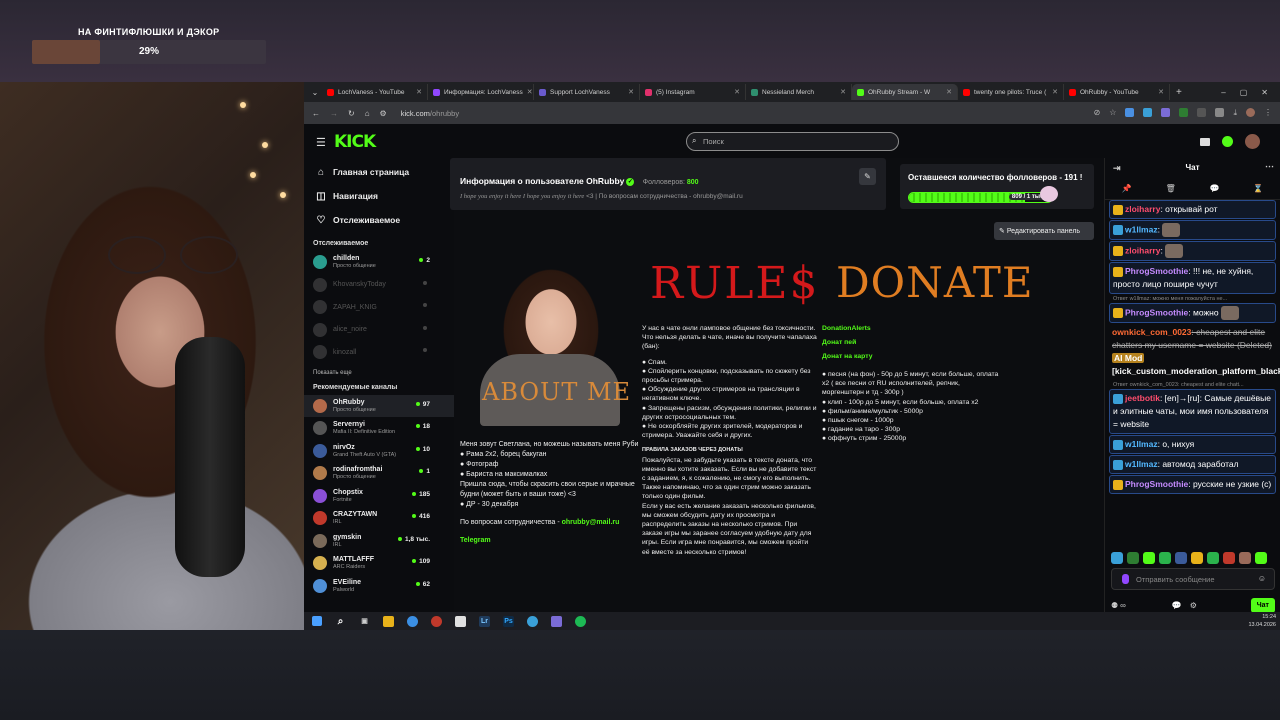  Describe the element at coordinates (912, 359) in the screenshot. I see `donate-link: Донат на карту` at that location.